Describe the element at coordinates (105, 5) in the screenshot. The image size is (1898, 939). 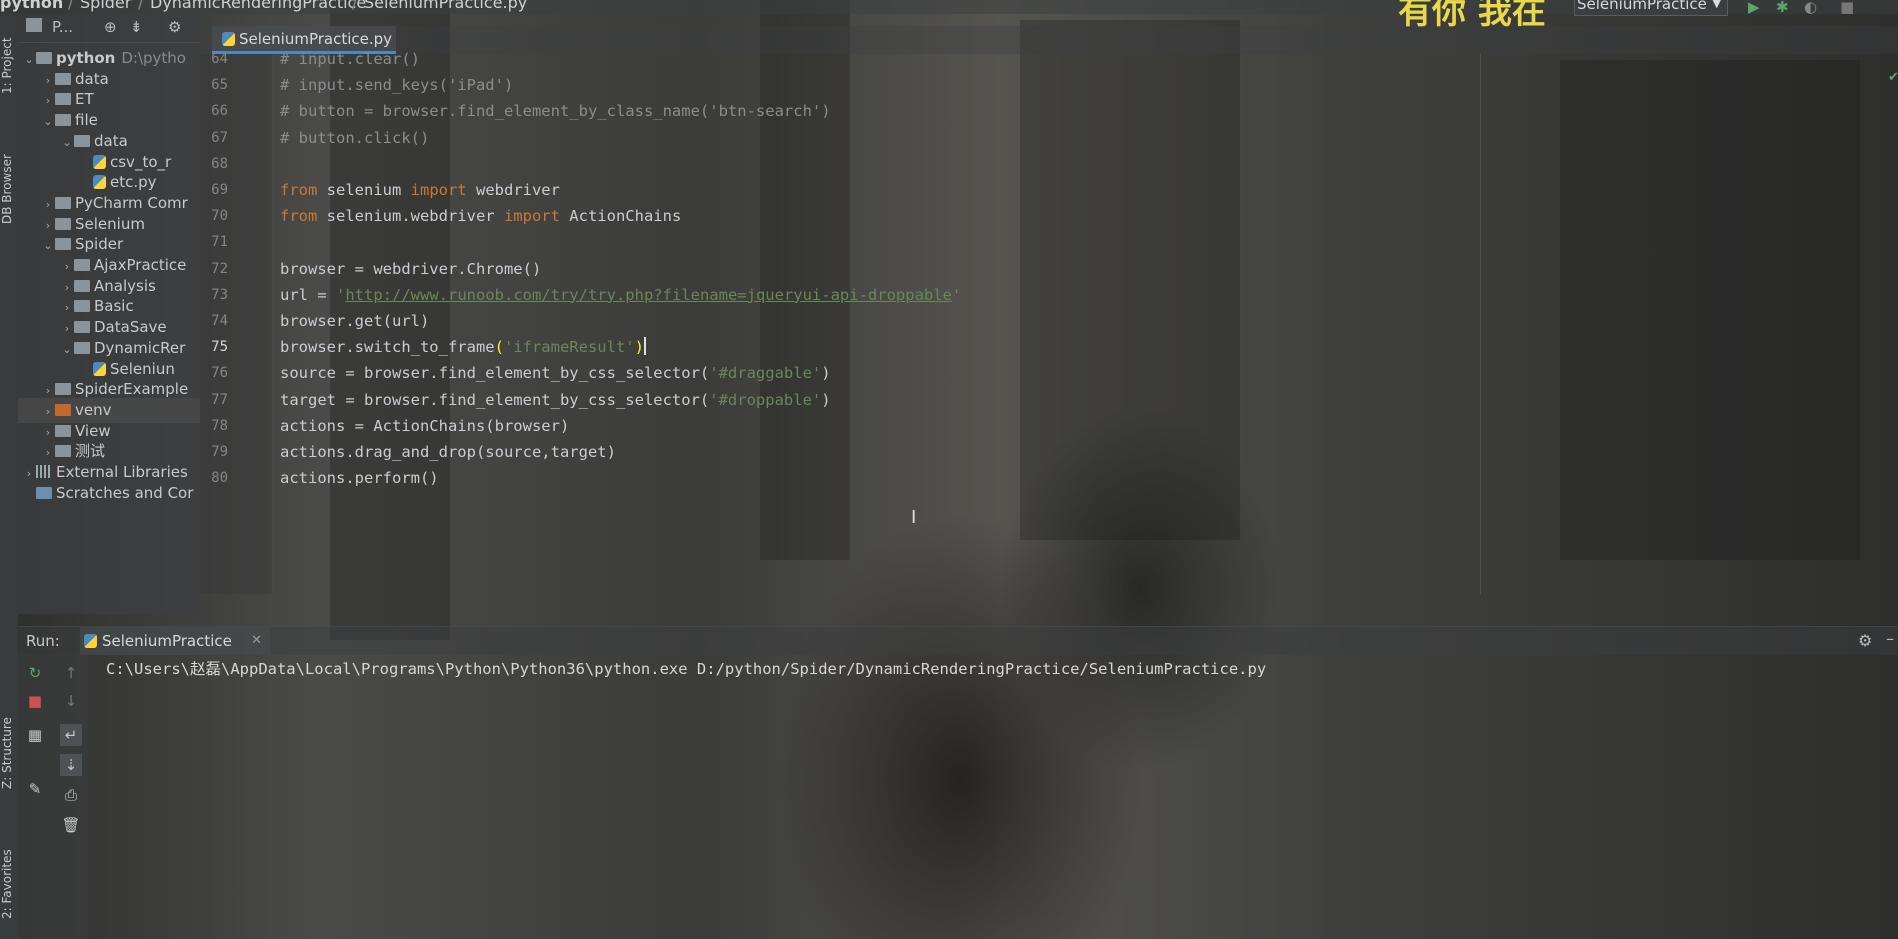
I see `breadcrumb-item: Spider` at that location.